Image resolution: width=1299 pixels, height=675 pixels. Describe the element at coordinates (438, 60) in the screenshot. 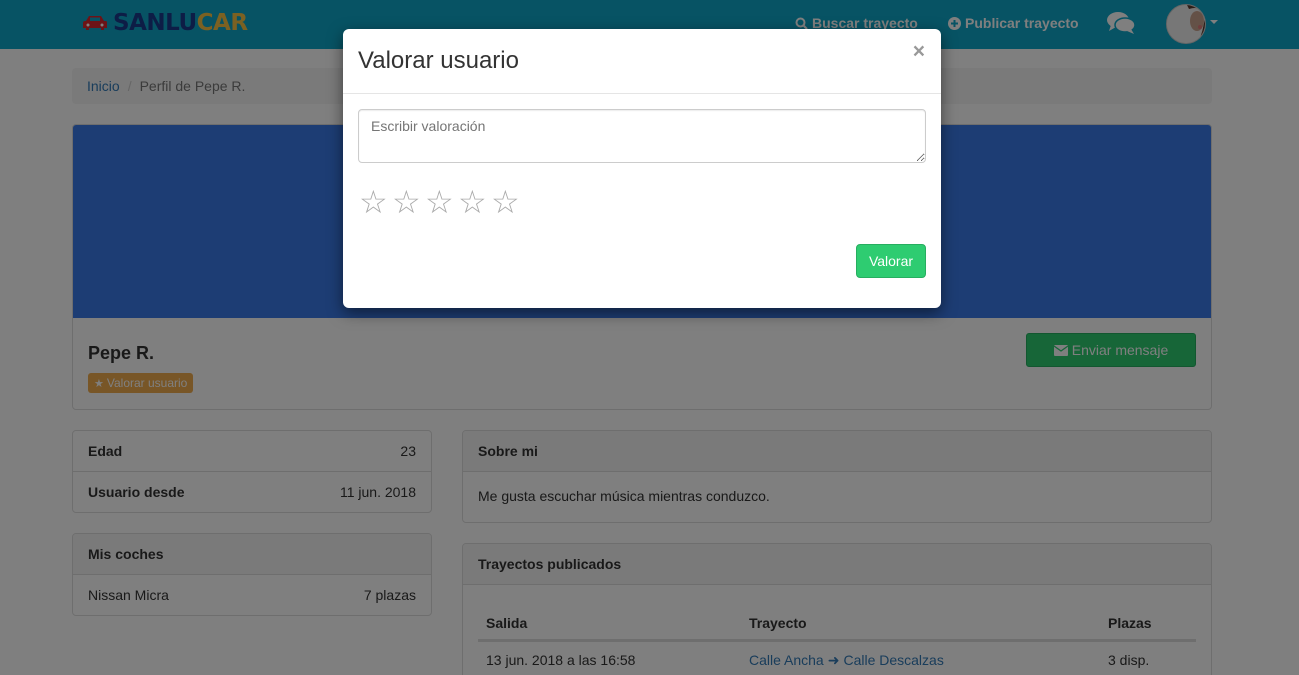

I see `modal-title: Valorar usuario` at that location.